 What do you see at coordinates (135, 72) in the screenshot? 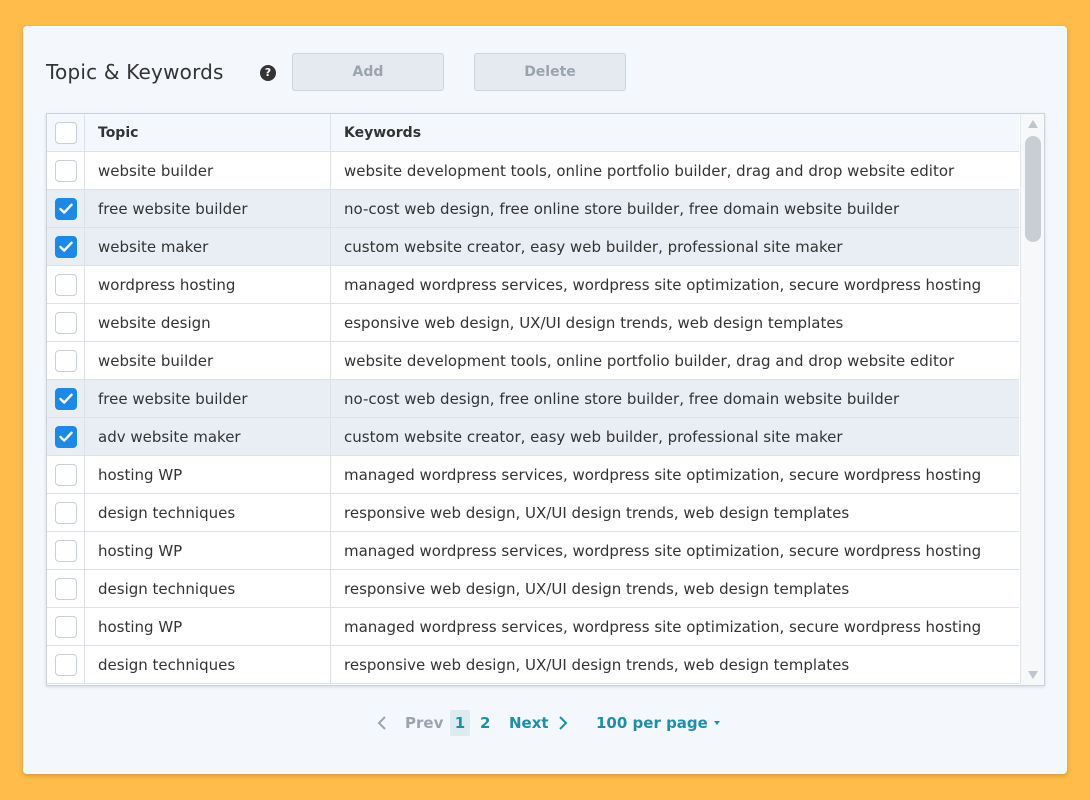
I see `page-title: Topic & Keywords` at bounding box center [135, 72].